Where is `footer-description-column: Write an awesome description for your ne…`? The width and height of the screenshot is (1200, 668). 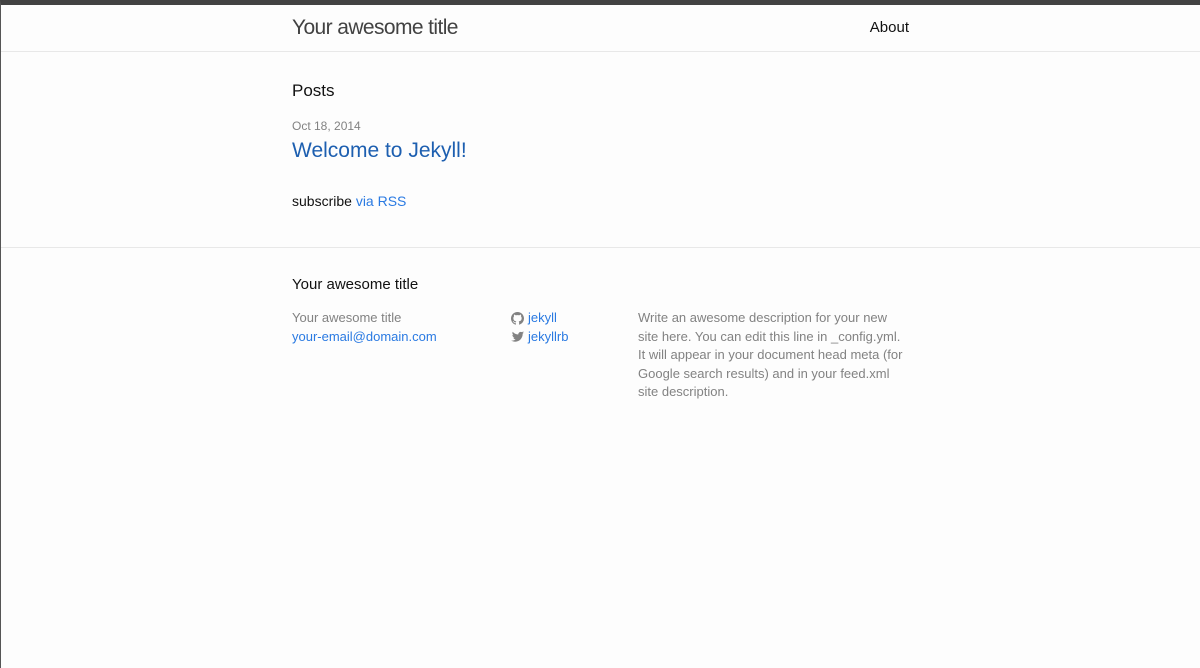 footer-description-column: Write an awesome description for your ne… is located at coordinates (774, 355).